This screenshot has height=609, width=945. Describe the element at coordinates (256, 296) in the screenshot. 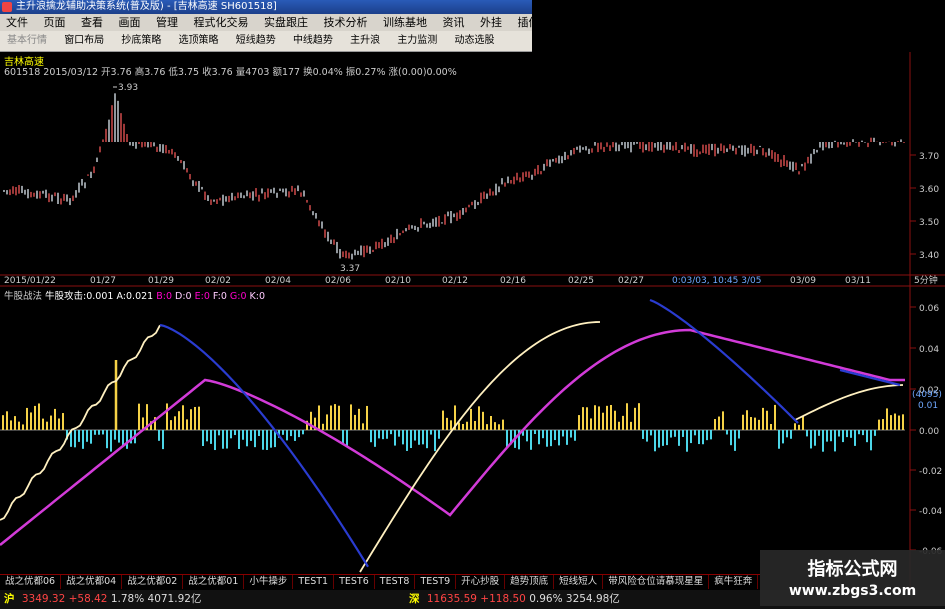

I see `indicator-value: K:0` at that location.